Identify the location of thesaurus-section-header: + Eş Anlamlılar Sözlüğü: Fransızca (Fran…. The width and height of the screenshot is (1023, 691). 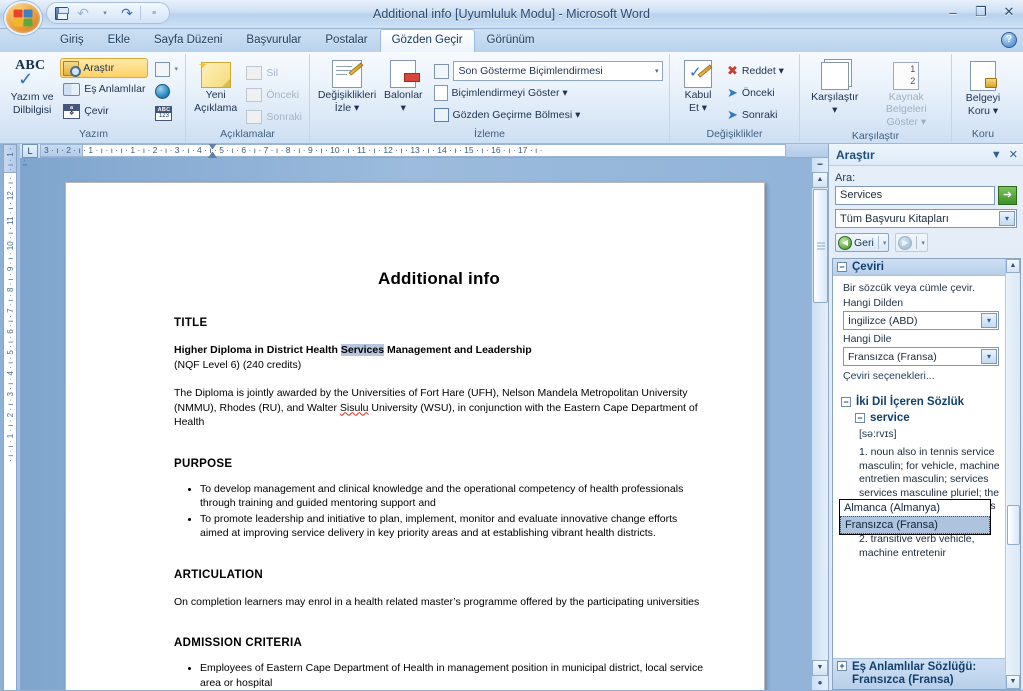
(919, 673).